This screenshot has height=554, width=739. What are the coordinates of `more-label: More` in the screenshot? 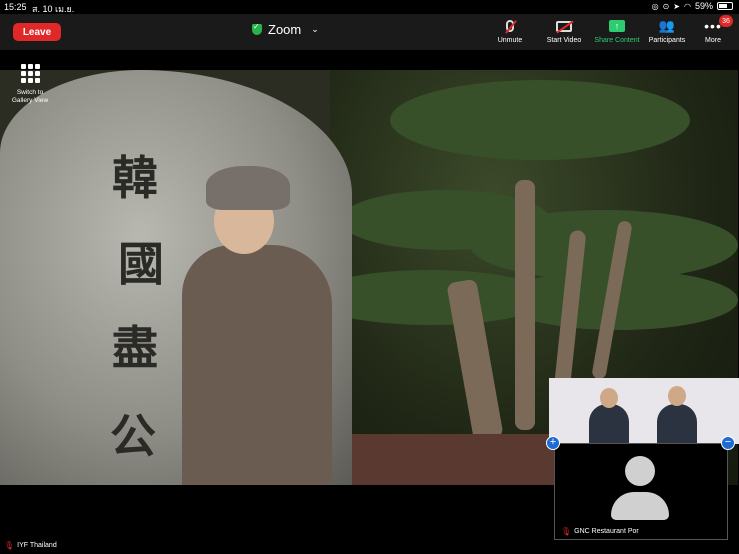 It's located at (713, 40).